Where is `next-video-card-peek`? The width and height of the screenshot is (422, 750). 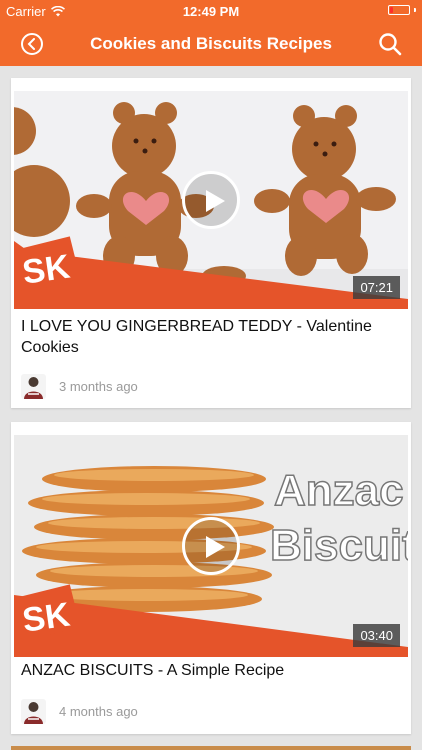 next-video-card-peek is located at coordinates (211, 748).